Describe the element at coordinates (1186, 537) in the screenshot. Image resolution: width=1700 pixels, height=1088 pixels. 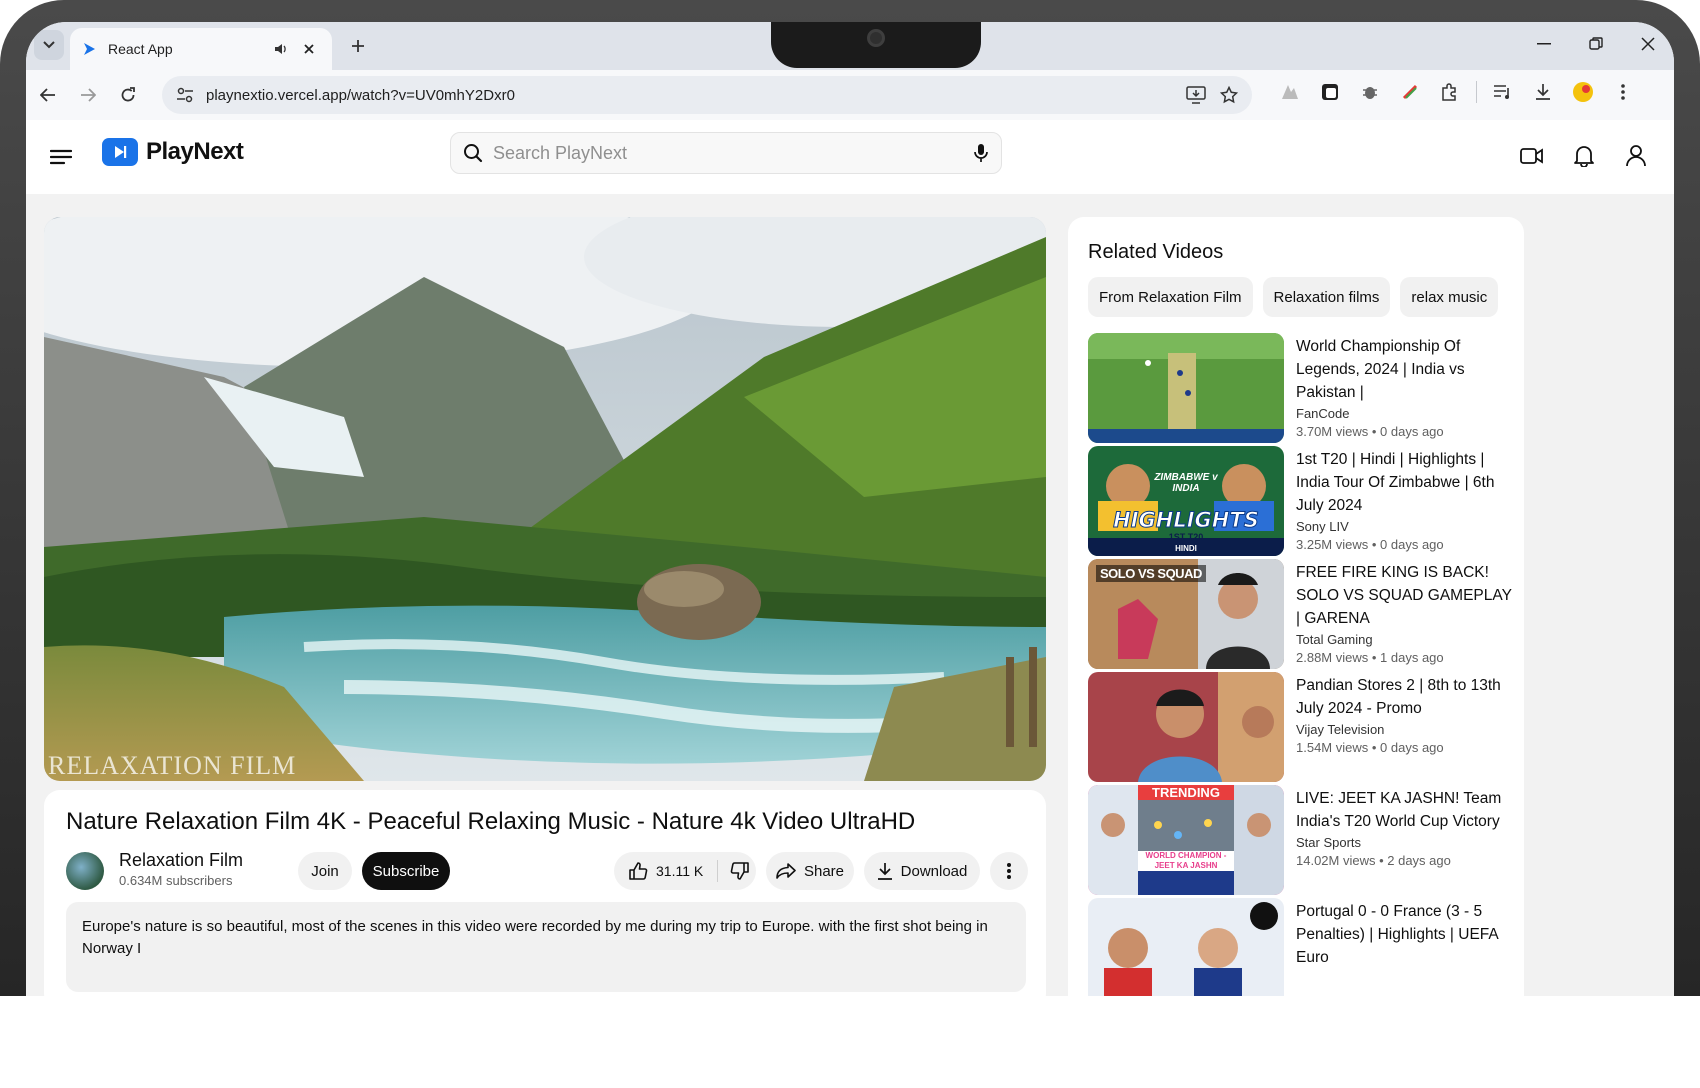
I see `thumb-subtext: 1ST T20` at that location.